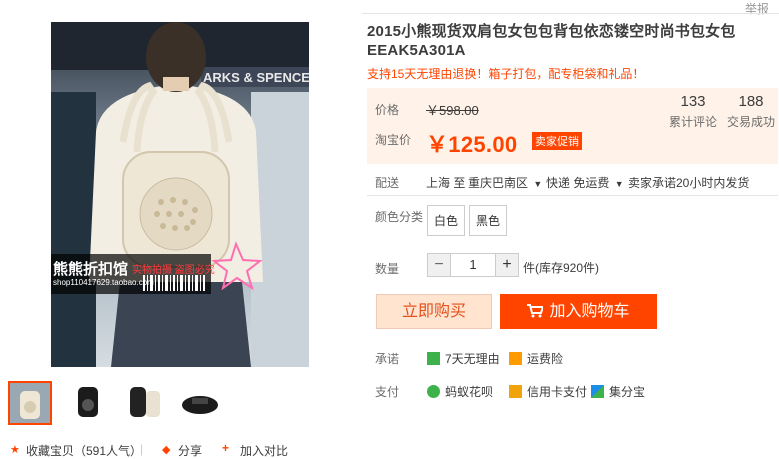  What do you see at coordinates (536, 311) in the screenshot?
I see `cart-icon` at bounding box center [536, 311].